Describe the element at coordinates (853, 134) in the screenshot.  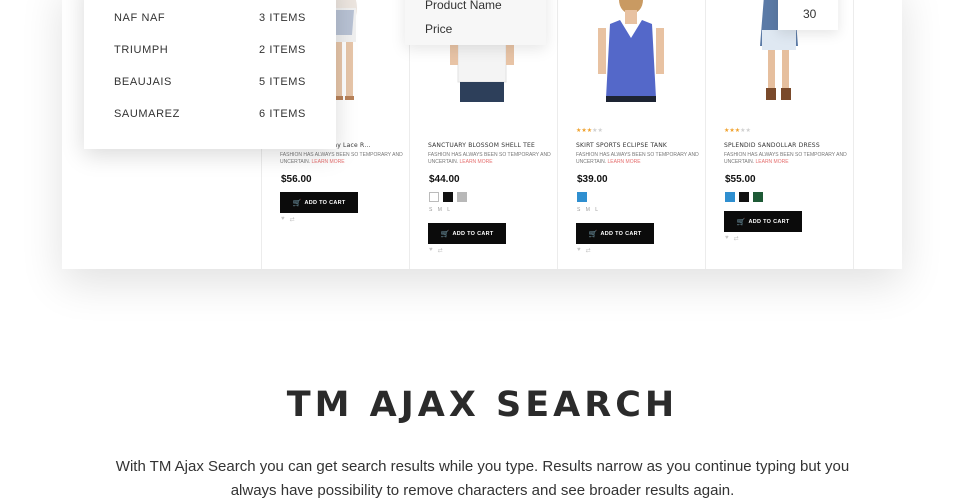
I see `column-divider` at that location.